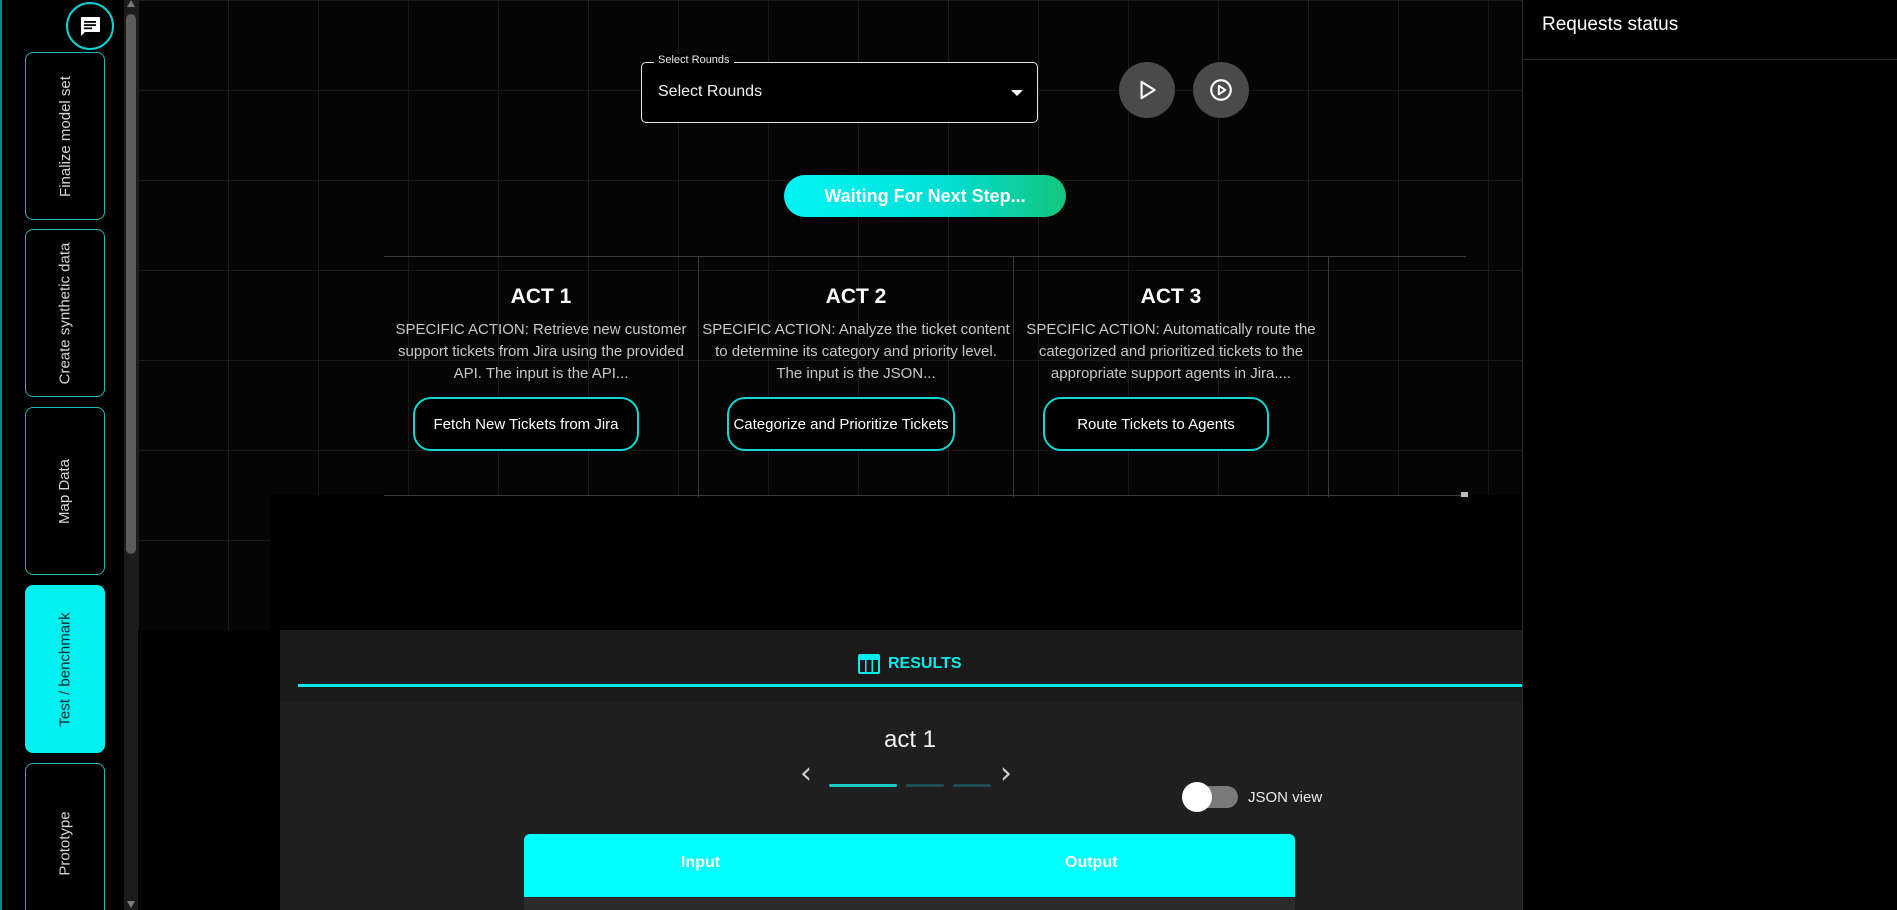 The height and width of the screenshot is (910, 1897). Describe the element at coordinates (1156, 424) in the screenshot. I see `act-action-button: Route Tickets to Agents` at that location.